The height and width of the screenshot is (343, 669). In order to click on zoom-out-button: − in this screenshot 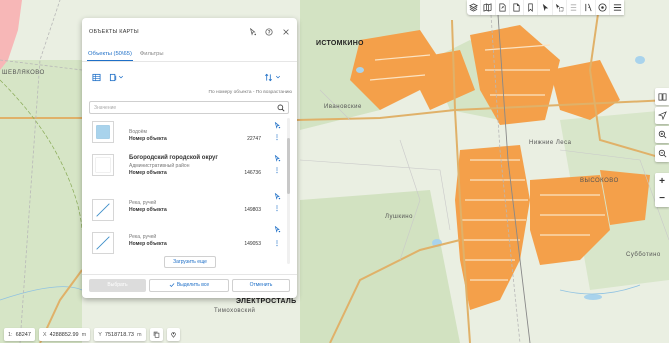, I will do `click(662, 198)`.